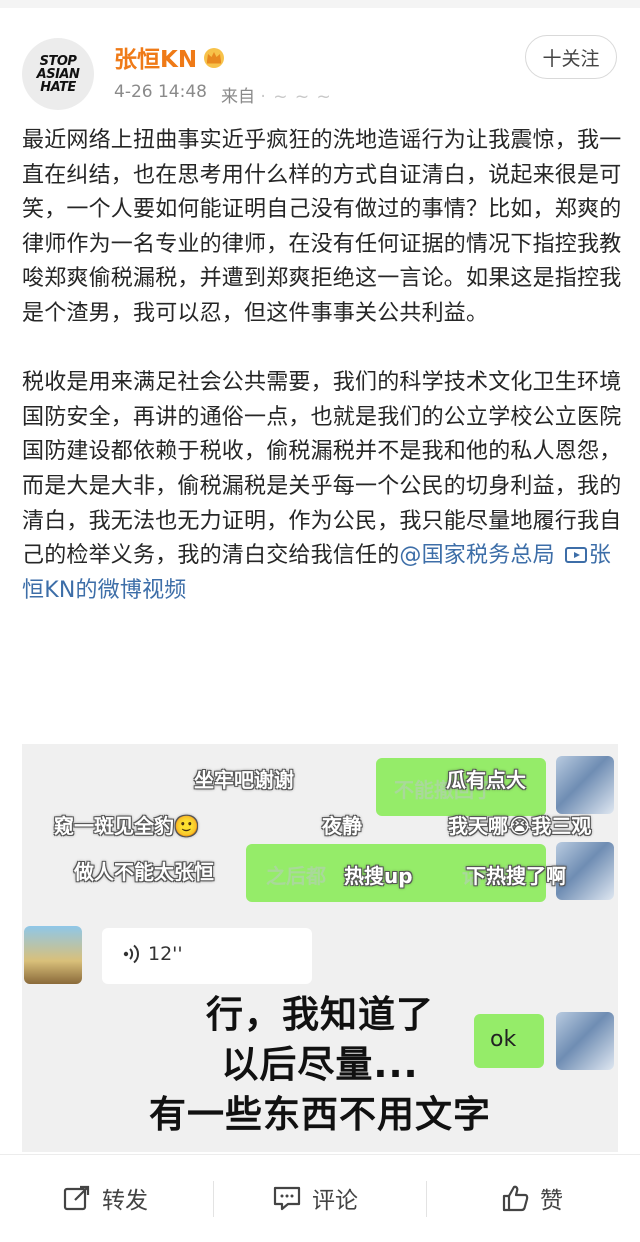 The image size is (640, 1242). What do you see at coordinates (515, 1198) in the screenshot?
I see `thumbs-up-icon` at bounding box center [515, 1198].